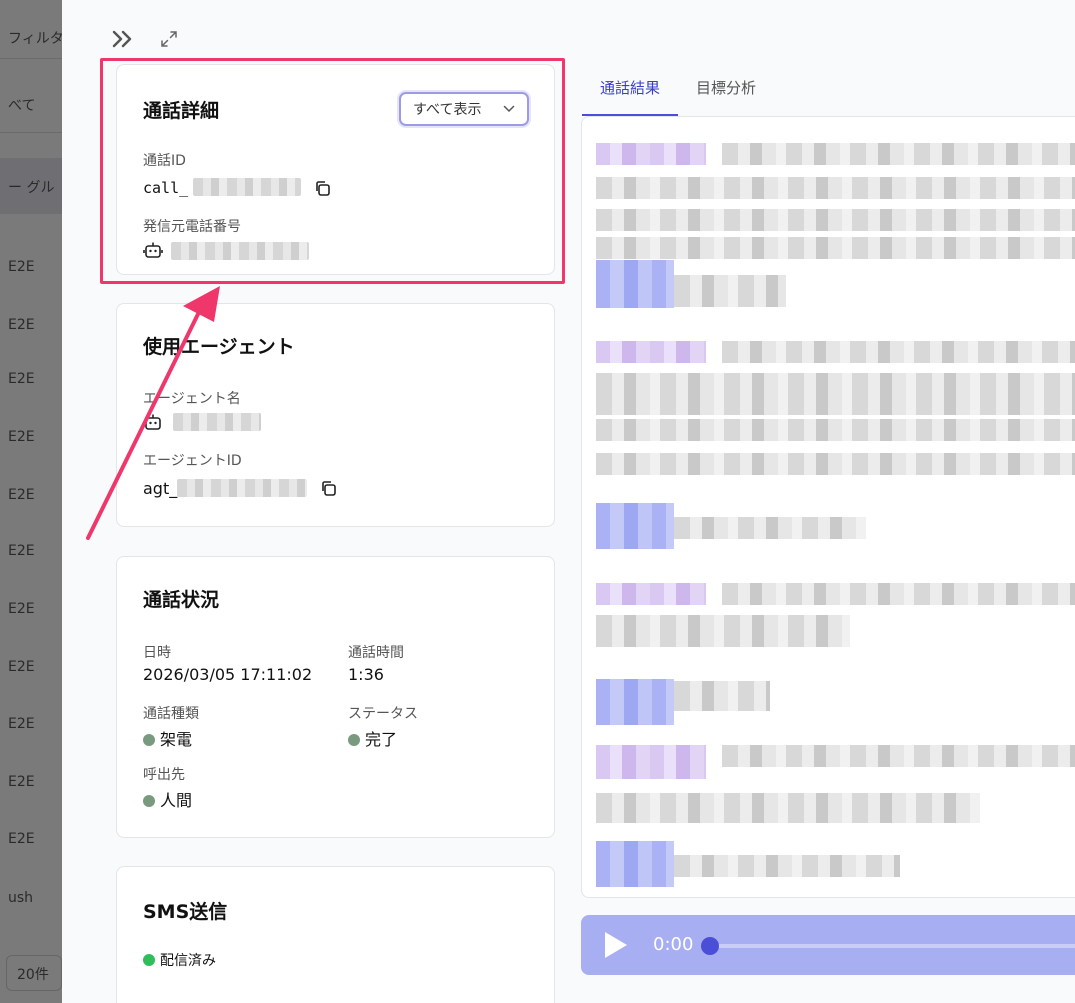 This screenshot has width=1075, height=1003. I want to click on sms-status: 配信済み, so click(179, 960).